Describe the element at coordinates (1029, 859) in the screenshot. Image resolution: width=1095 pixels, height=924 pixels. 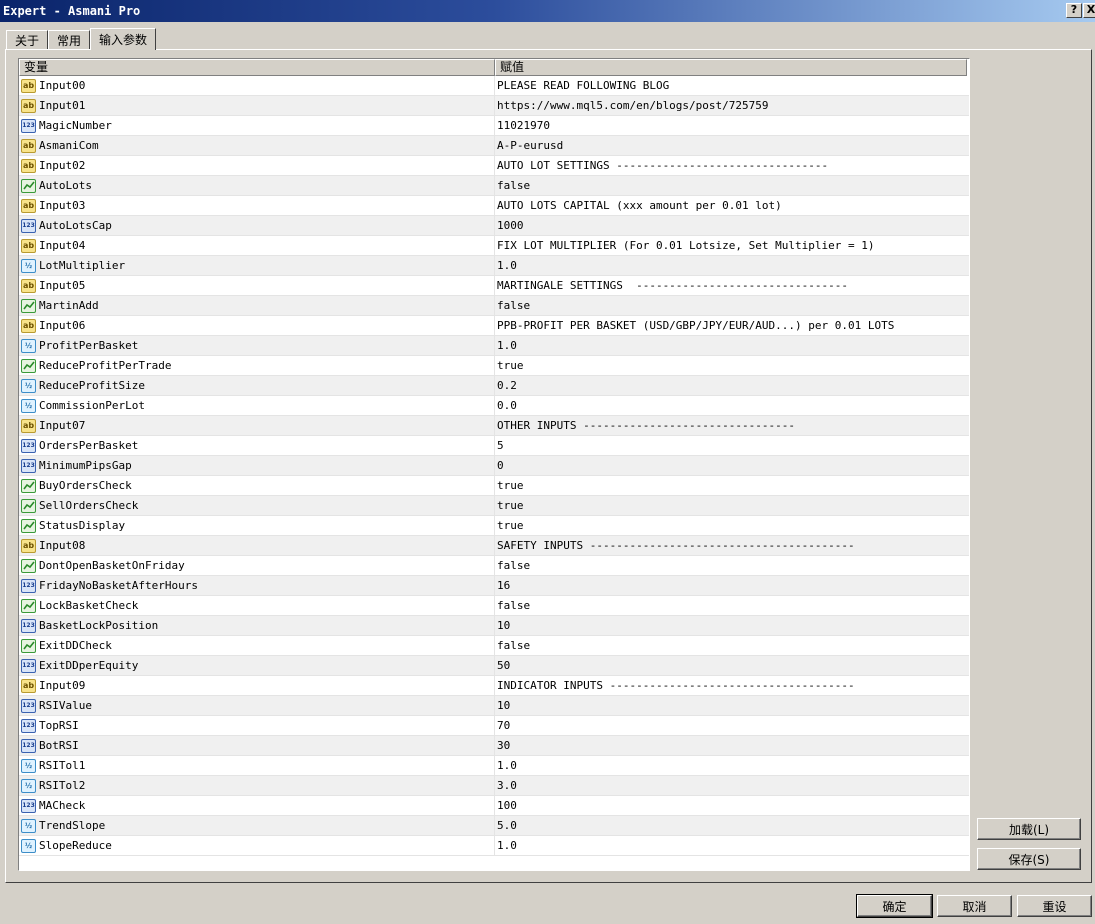
I see `save-button: 保存(S)` at that location.